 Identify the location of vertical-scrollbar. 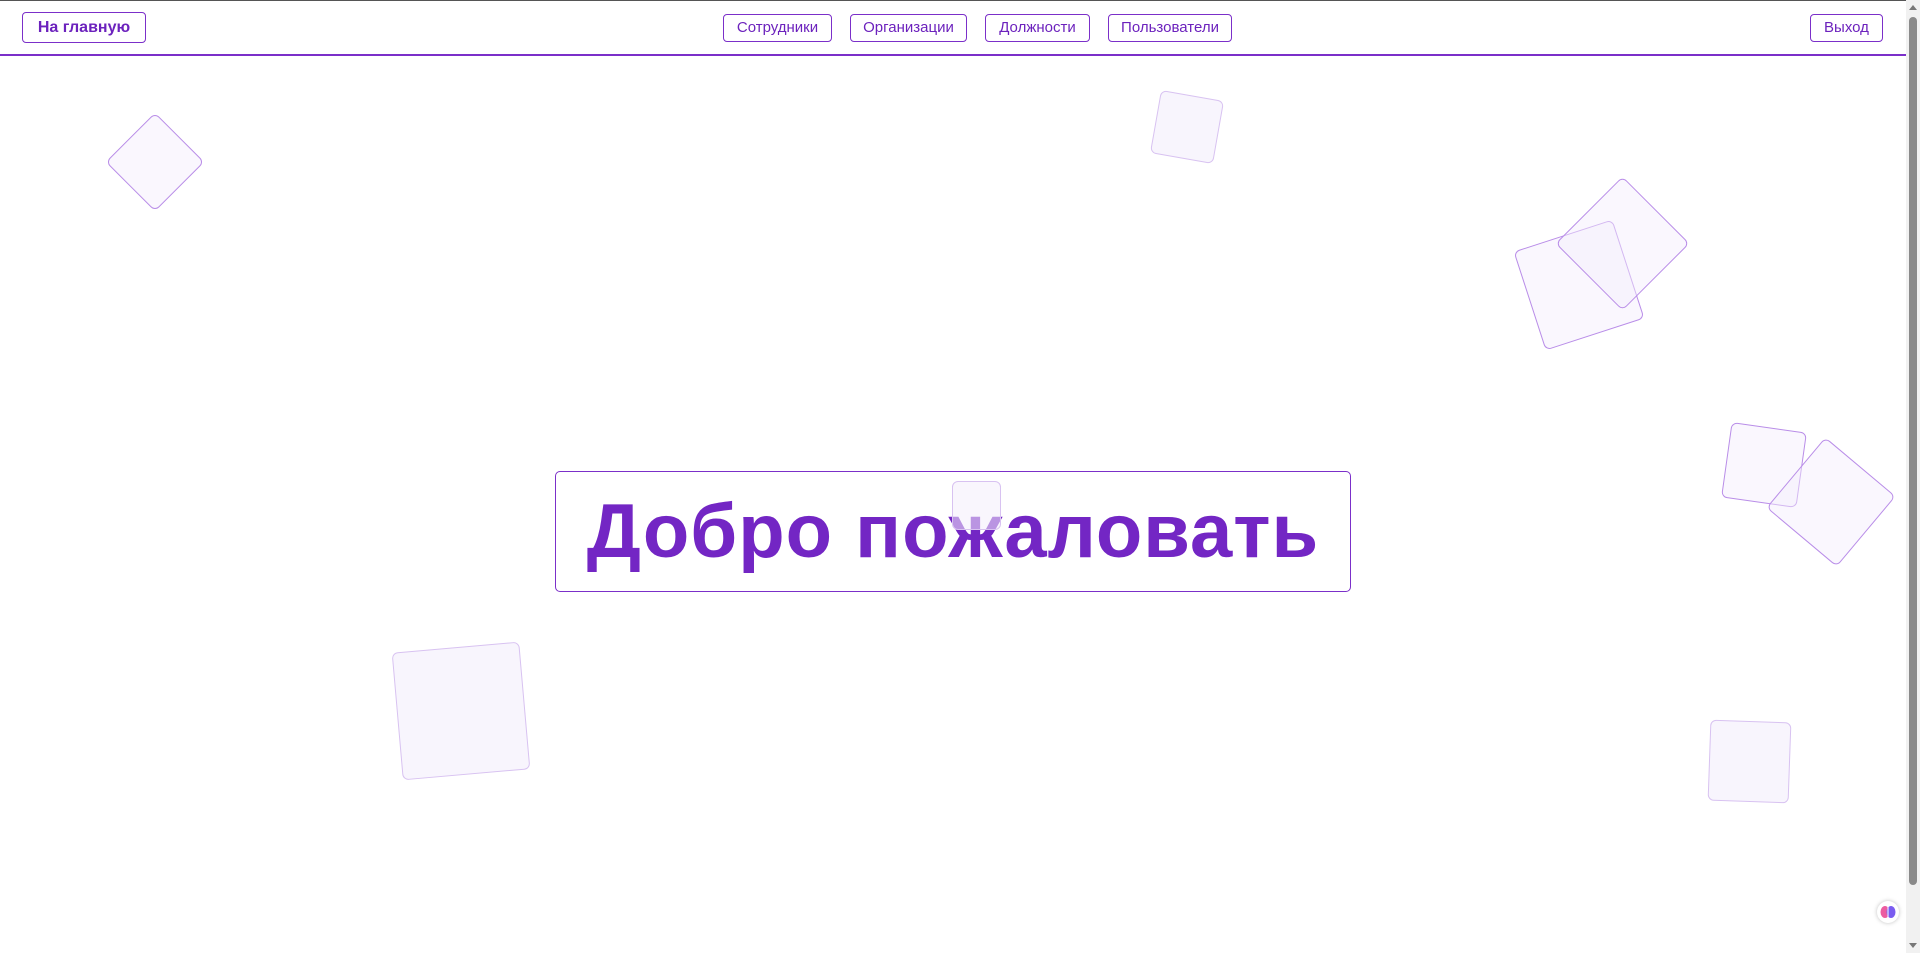
(1913, 476).